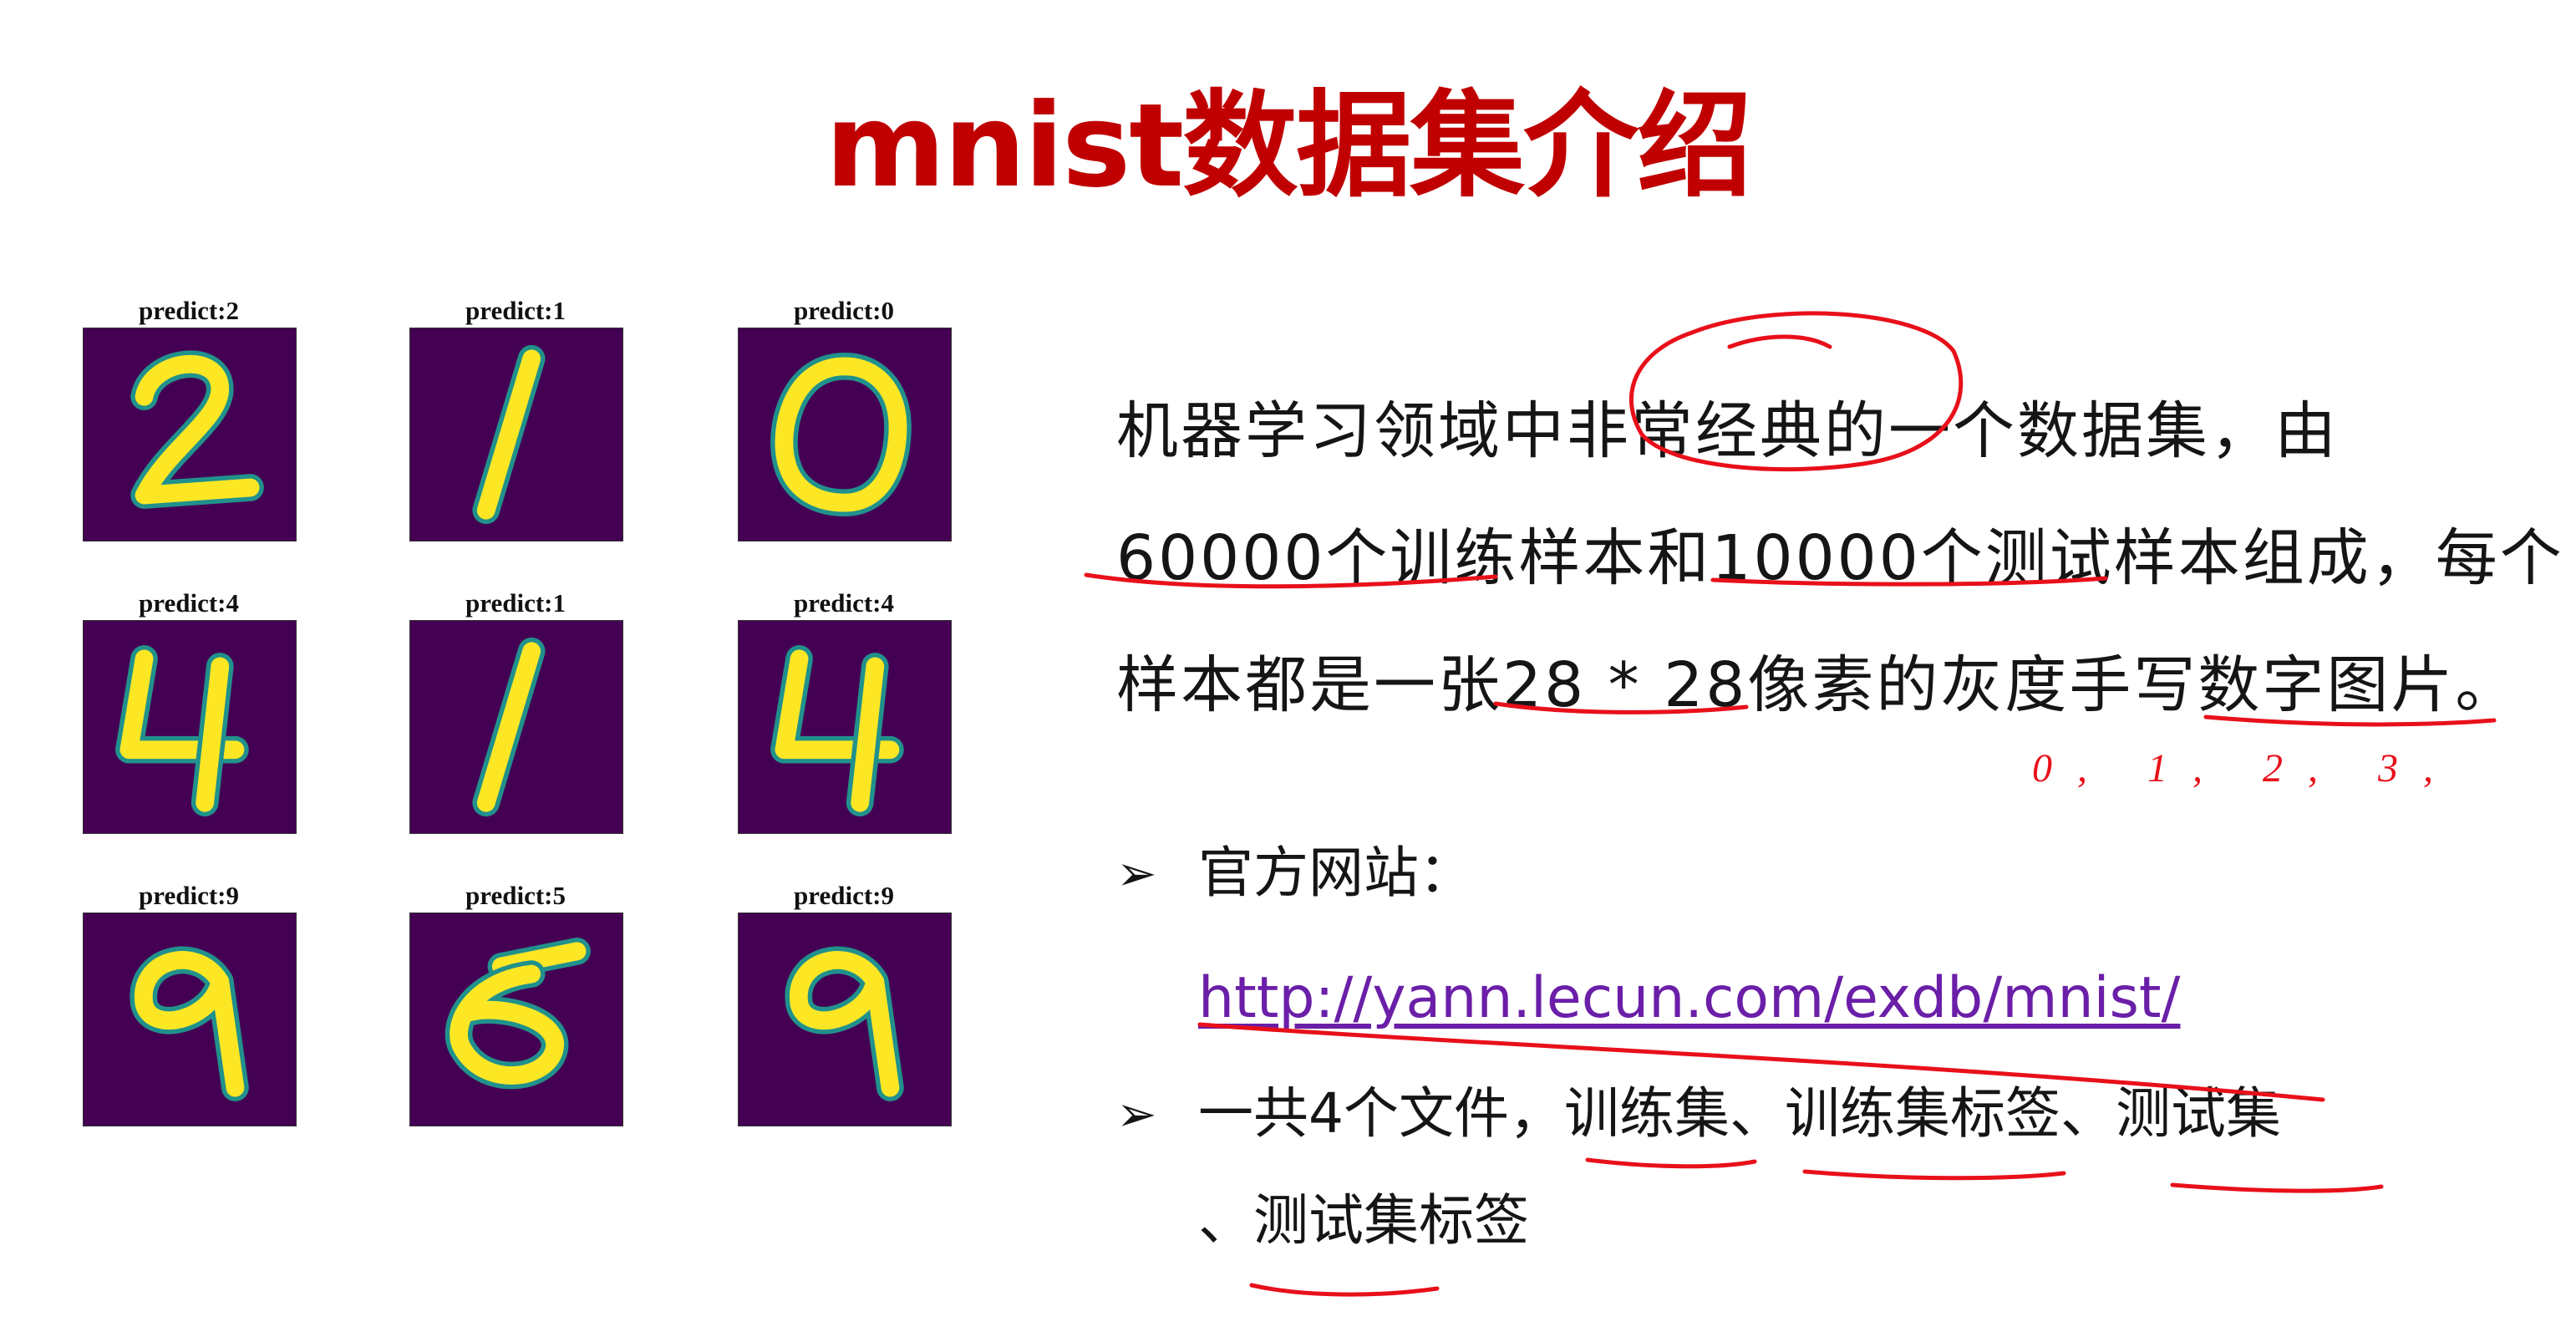 Image resolution: width=2576 pixels, height=1332 pixels. Describe the element at coordinates (1739, 1113) in the screenshot. I see `files-text: 一共4个文件，训练集、训练集标签、测试集` at that location.